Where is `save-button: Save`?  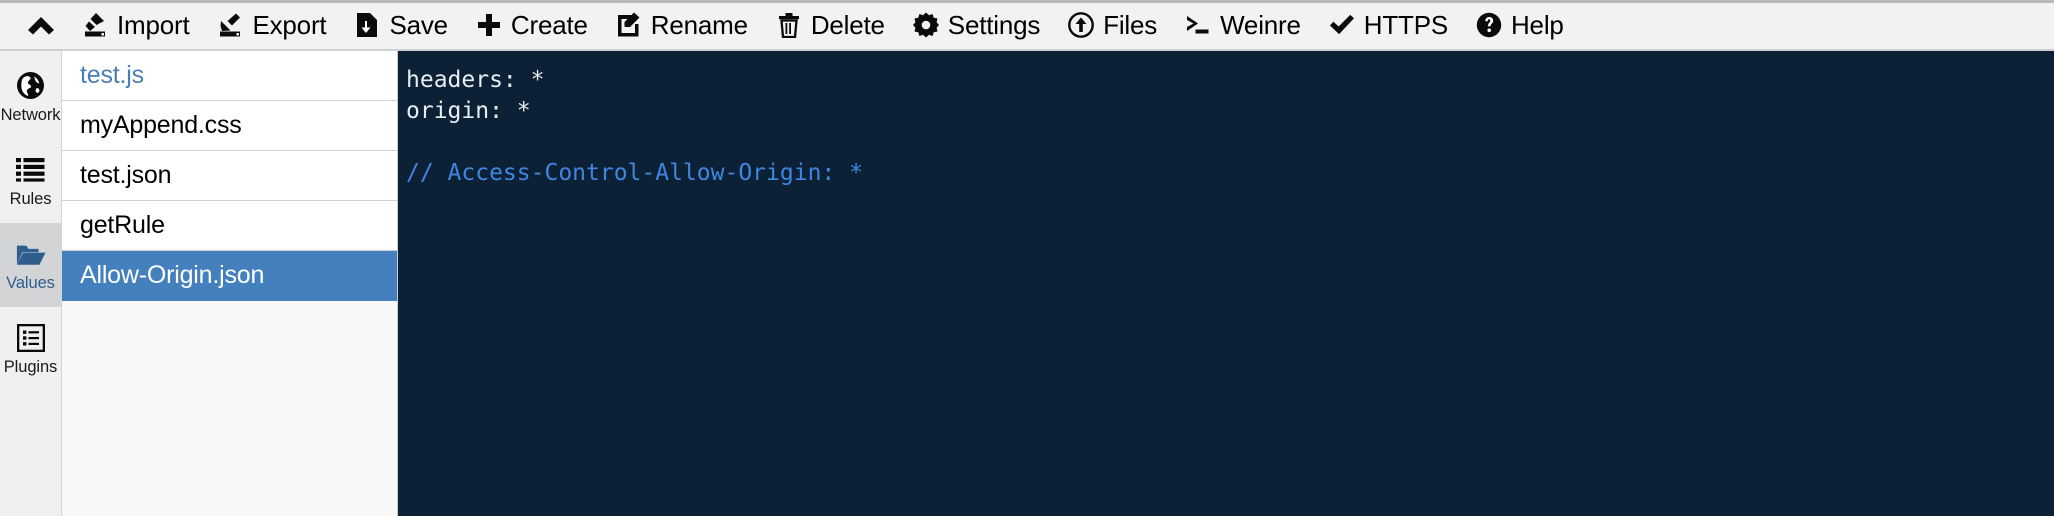 save-button: Save is located at coordinates (400, 25).